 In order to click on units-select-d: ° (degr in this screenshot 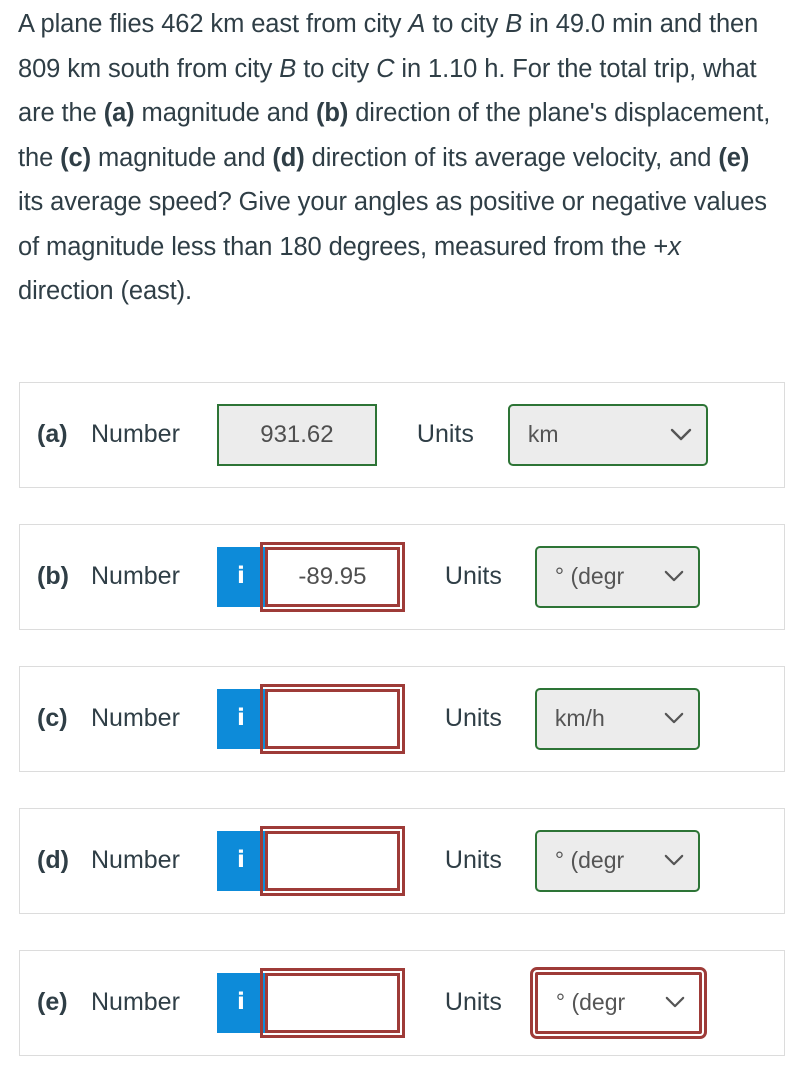, I will do `click(617, 860)`.